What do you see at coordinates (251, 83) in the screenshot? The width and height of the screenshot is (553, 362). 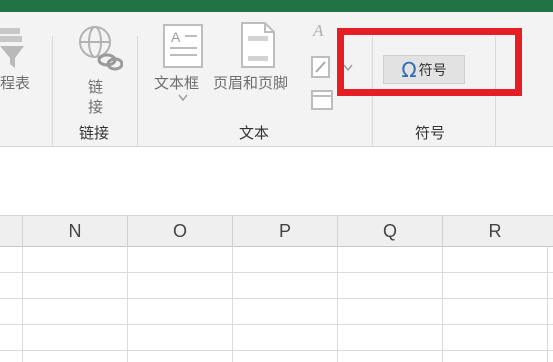 I see `header-footer-label: 页眉和页脚` at bounding box center [251, 83].